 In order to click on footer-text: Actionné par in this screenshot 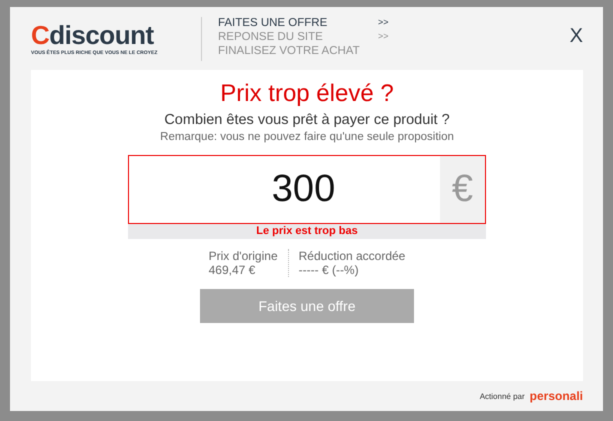, I will do `click(502, 396)`.